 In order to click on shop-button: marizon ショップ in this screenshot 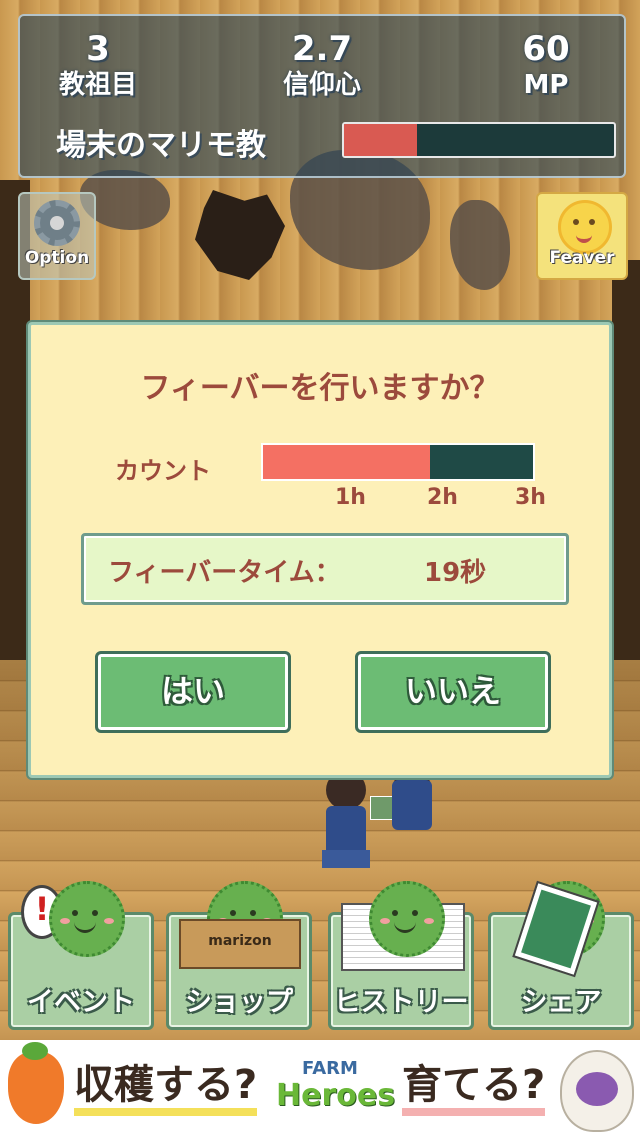, I will do `click(239, 955)`.